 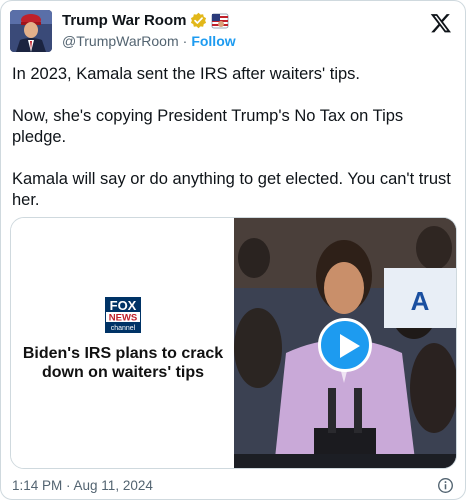 What do you see at coordinates (123, 318) in the screenshot?
I see `fox-logo-line2: NEWS` at bounding box center [123, 318].